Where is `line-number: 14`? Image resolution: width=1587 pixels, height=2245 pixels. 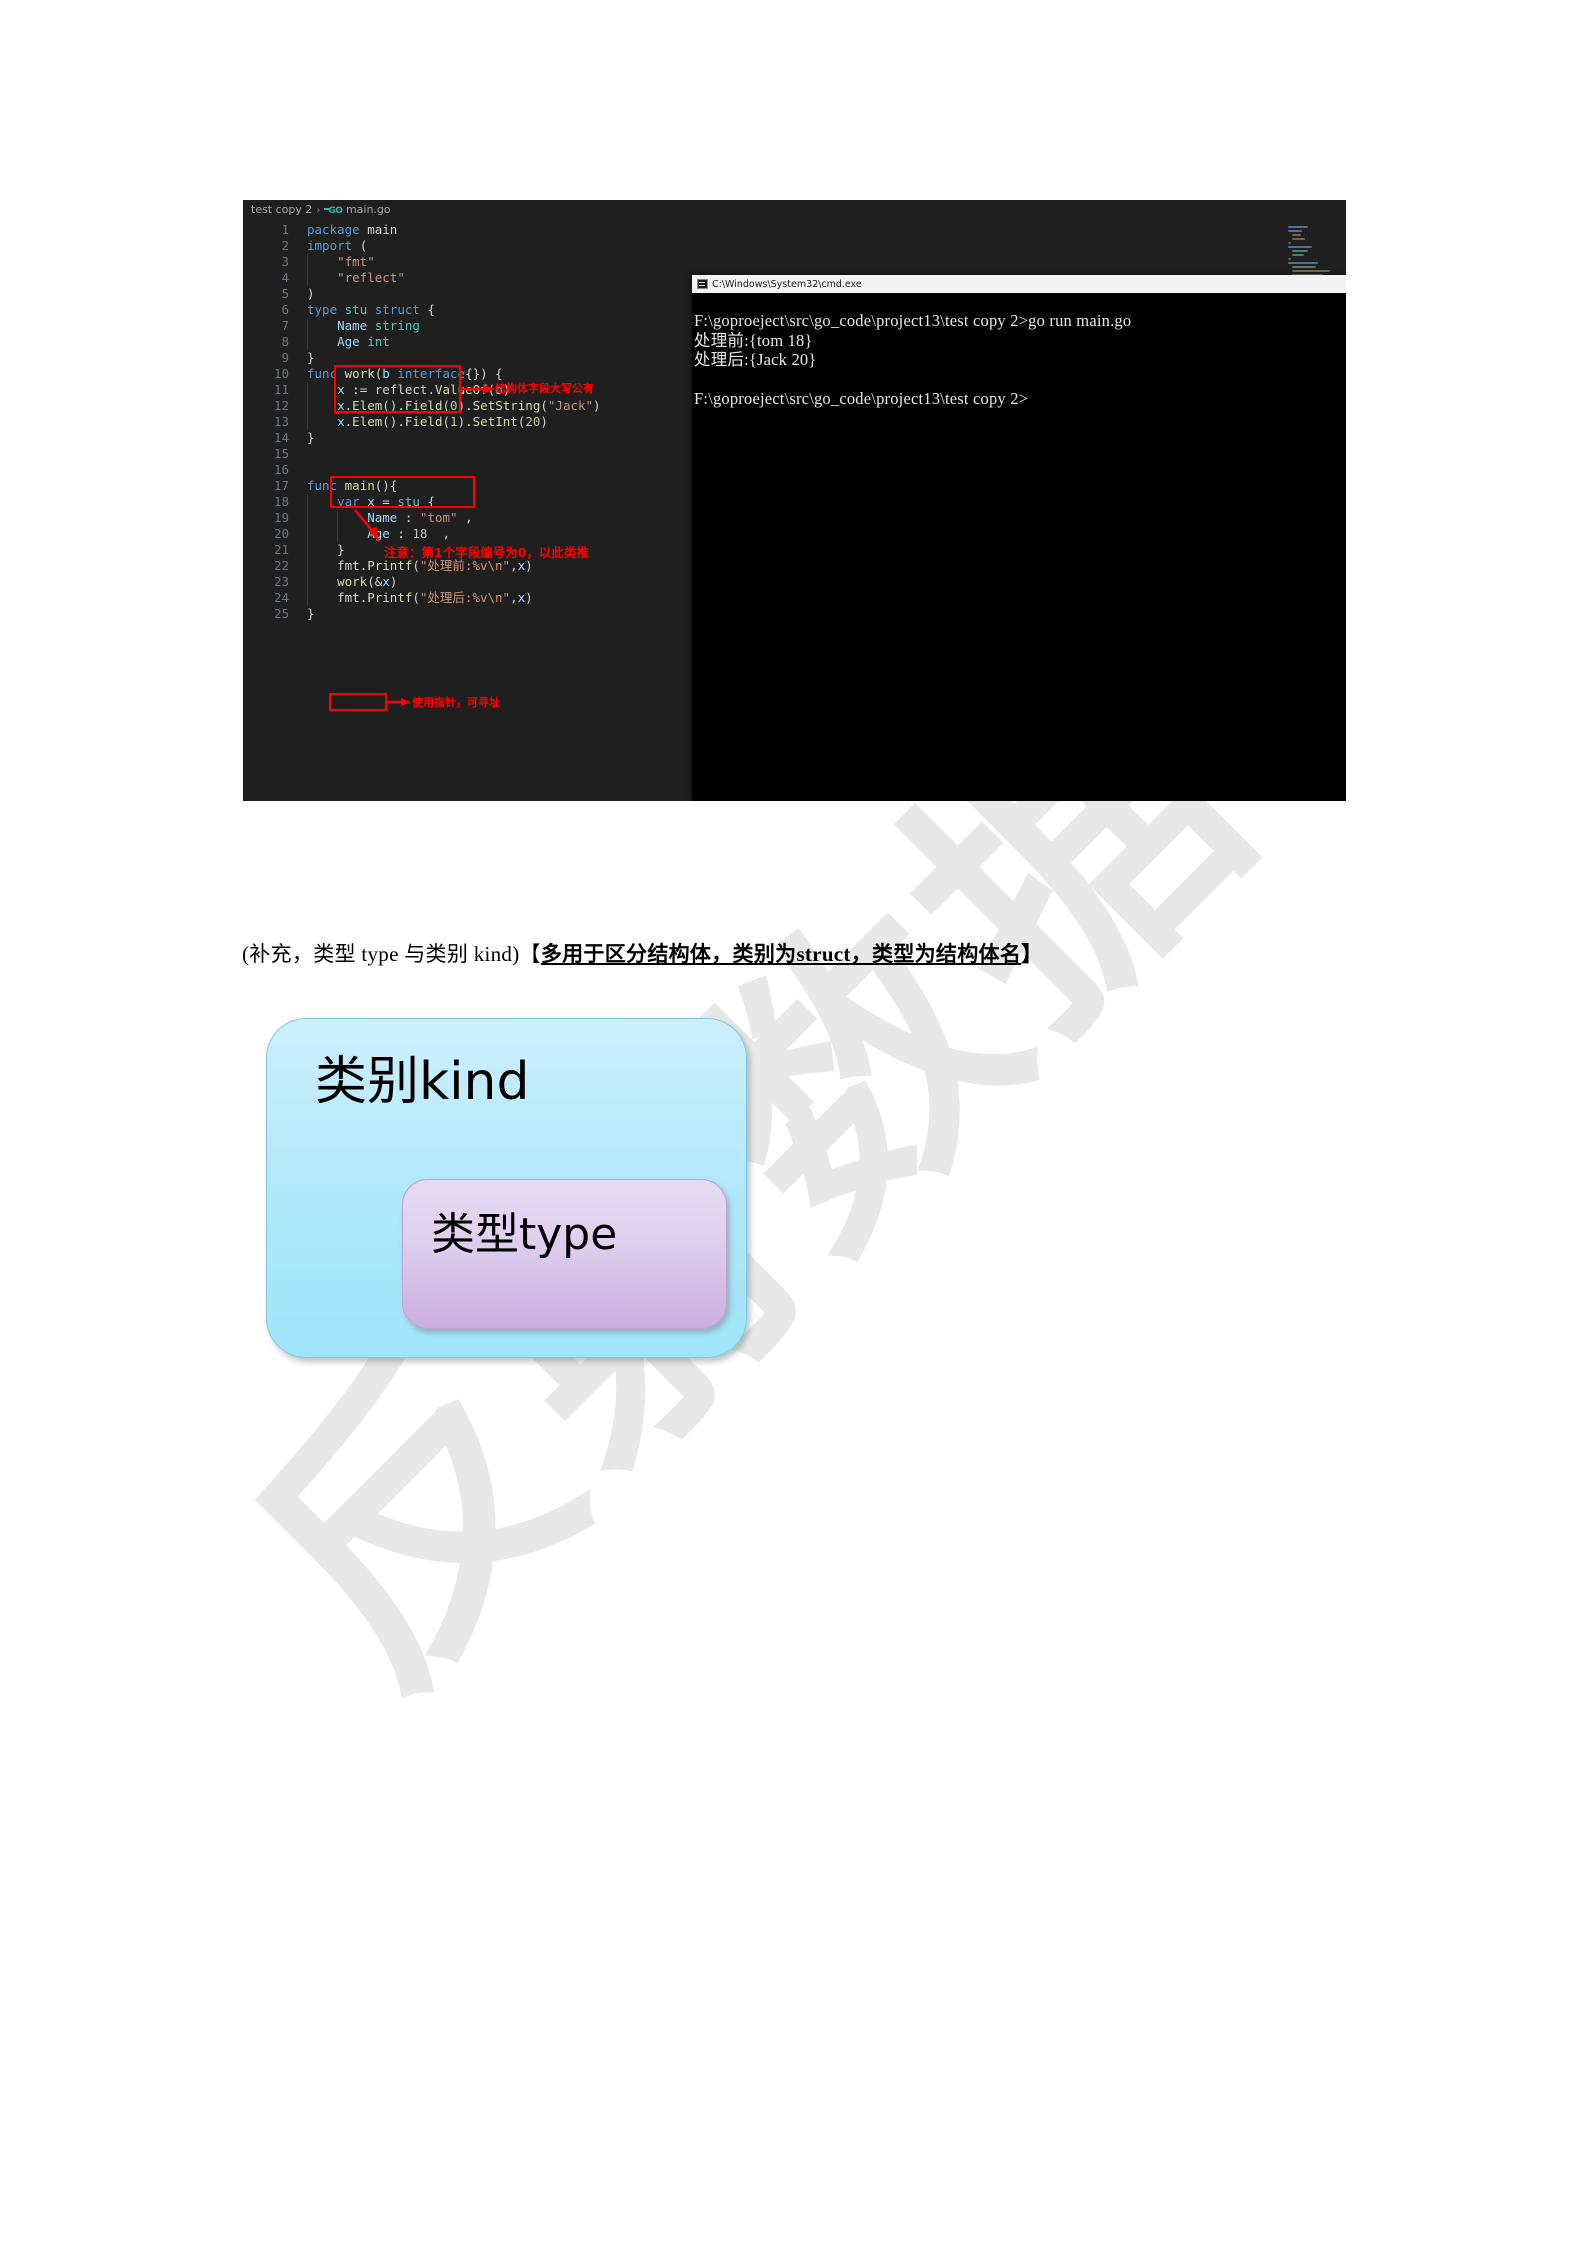 line-number: 14 is located at coordinates (281, 437).